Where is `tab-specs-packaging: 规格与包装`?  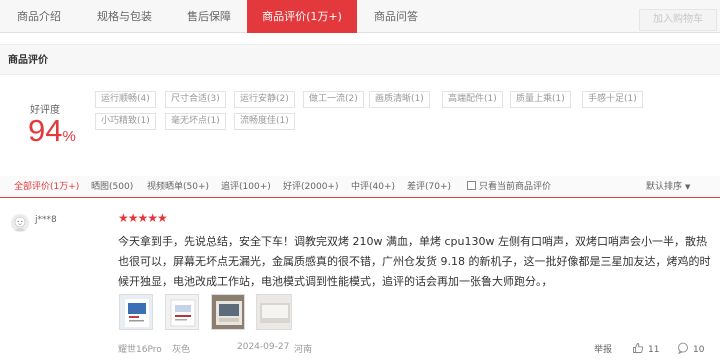
tab-specs-packaging: 规格与包装 is located at coordinates (124, 16).